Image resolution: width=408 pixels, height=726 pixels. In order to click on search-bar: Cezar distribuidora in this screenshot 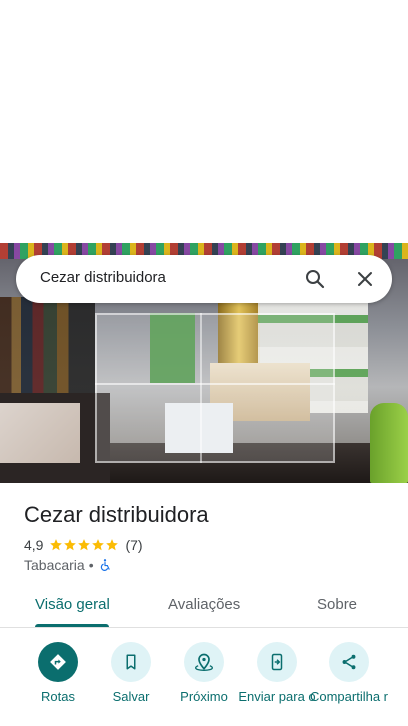, I will do `click(204, 279)`.